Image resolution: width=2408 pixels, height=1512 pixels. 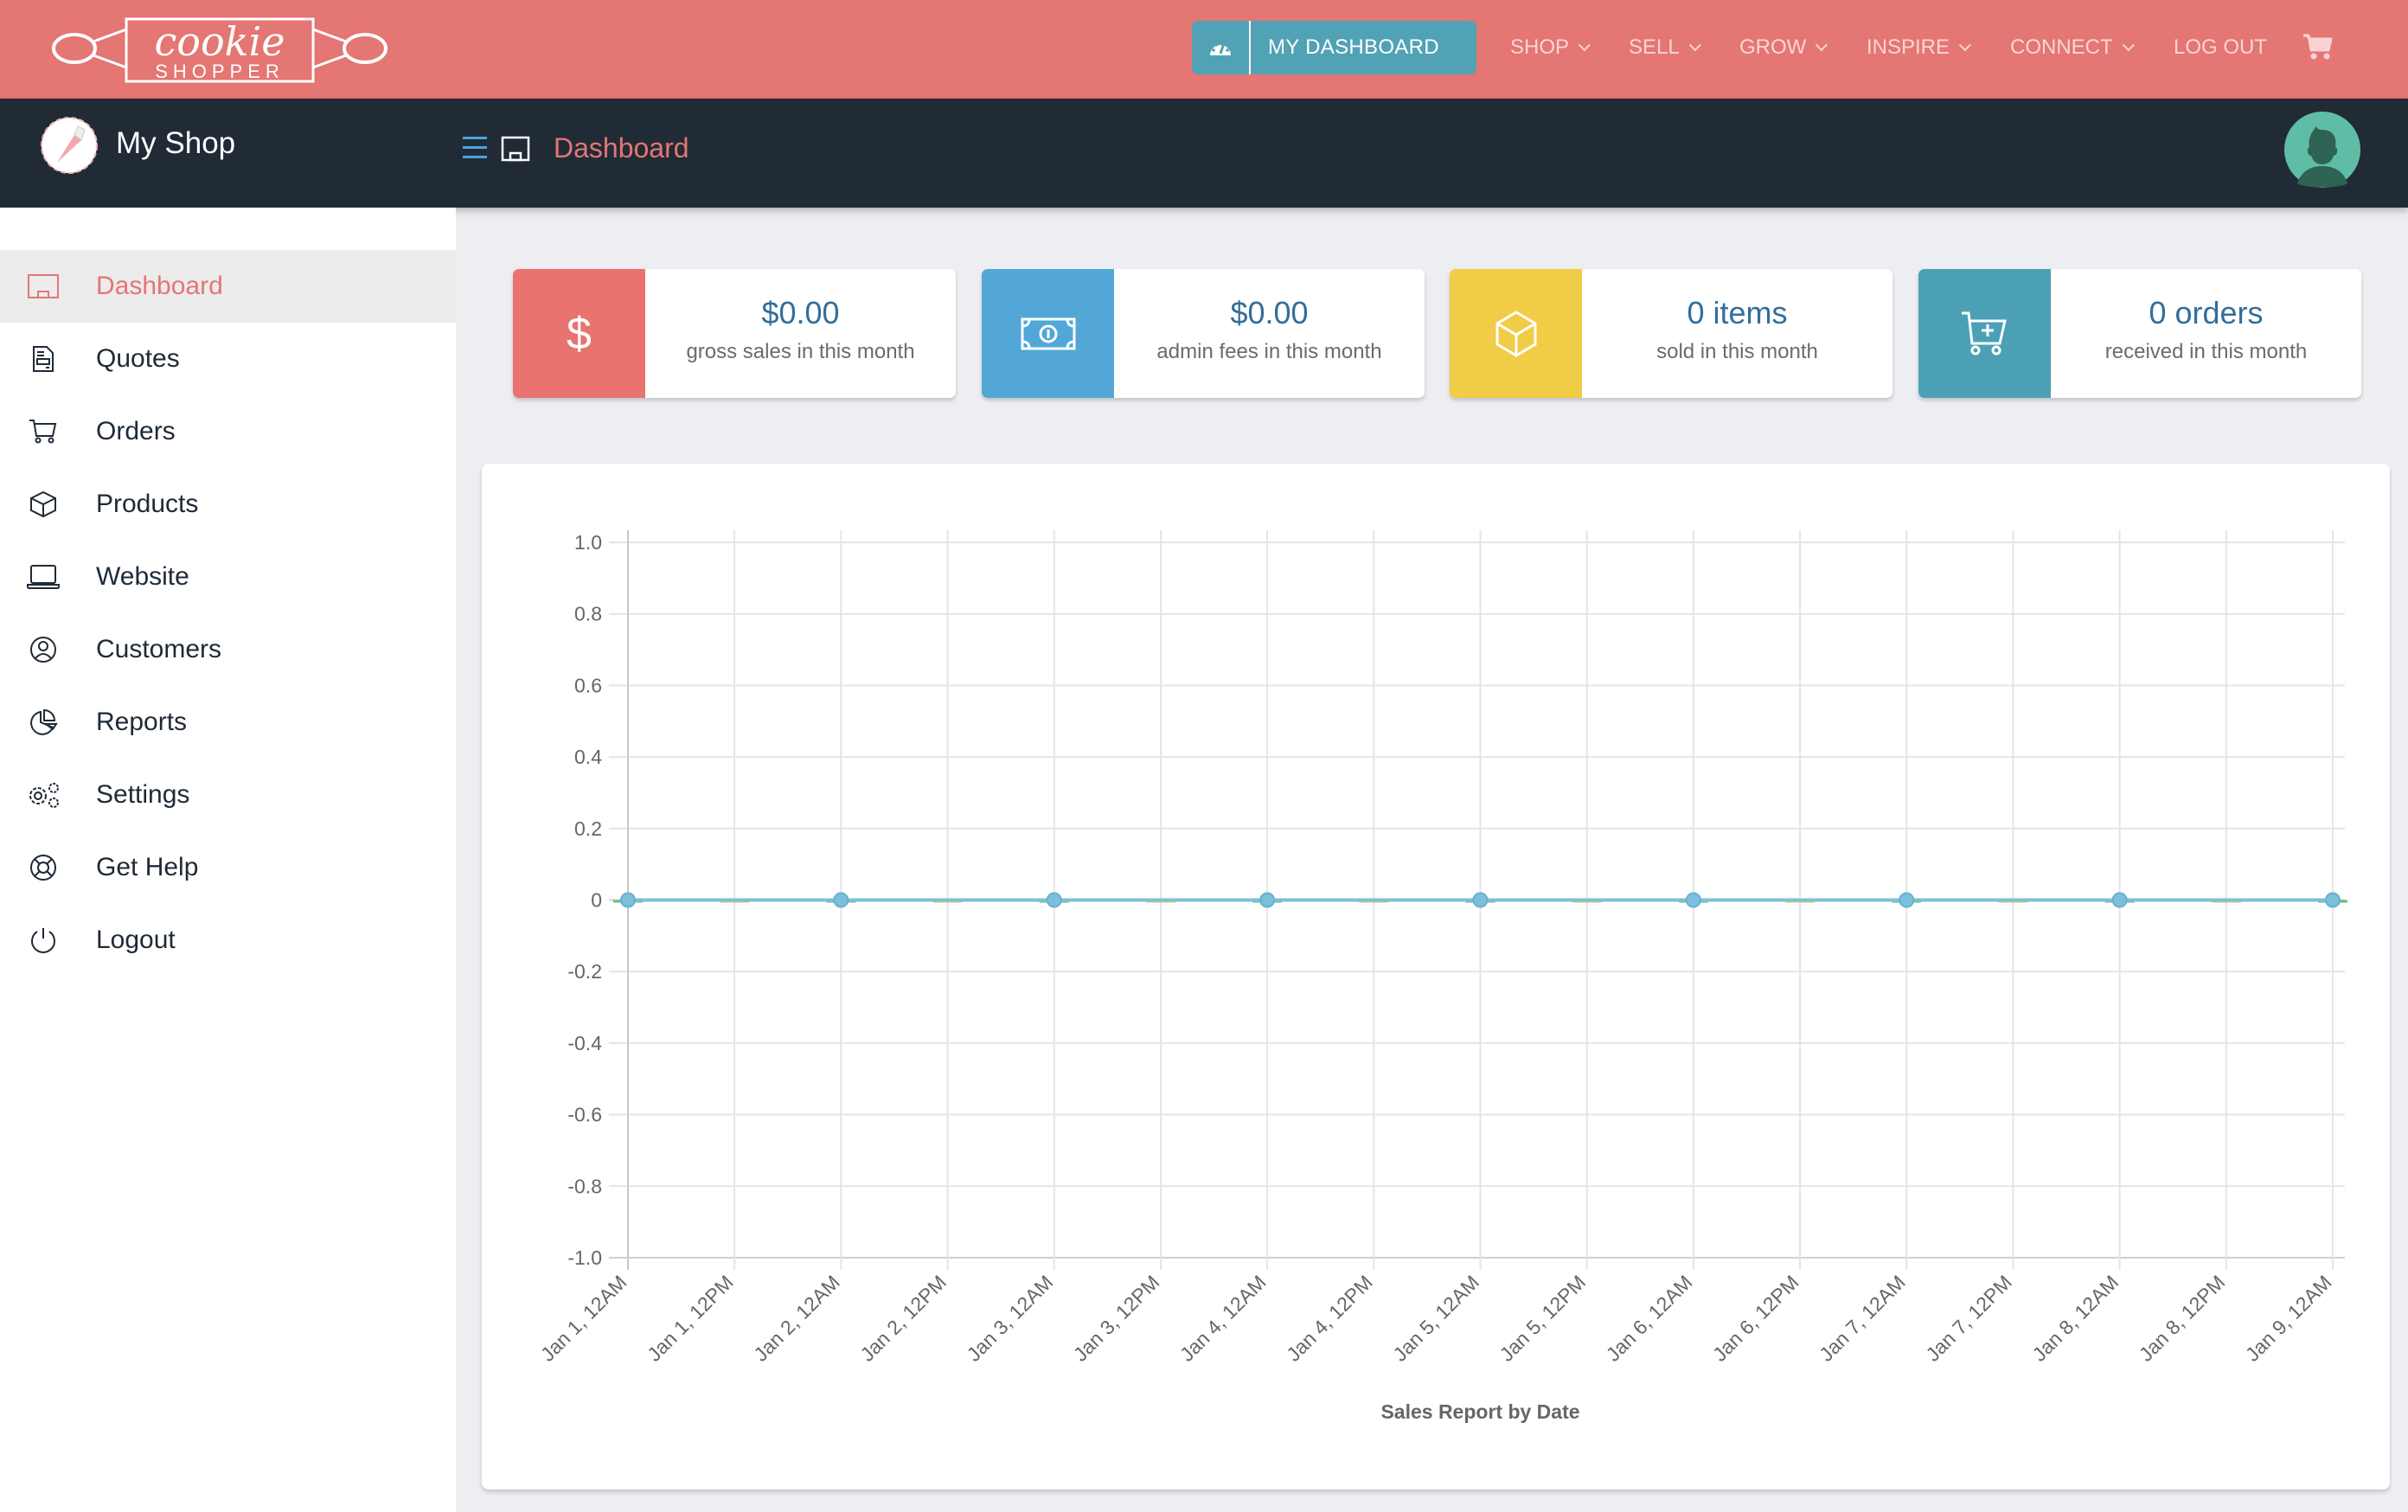 I want to click on sidebar-item-label: Products, so click(x=147, y=504).